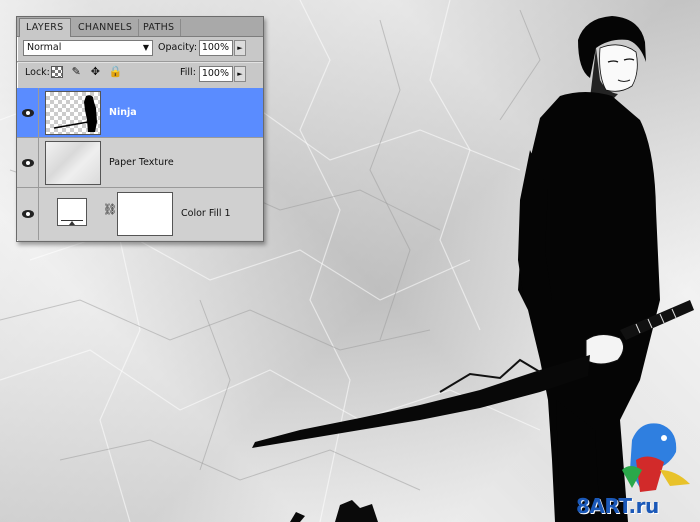 The image size is (700, 522). I want to click on layer-row-color-fill: ⛓ Color Fill 1, so click(140, 214).